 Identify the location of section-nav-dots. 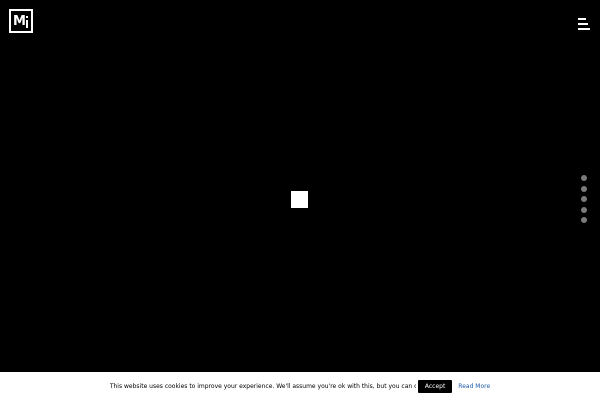
(584, 199).